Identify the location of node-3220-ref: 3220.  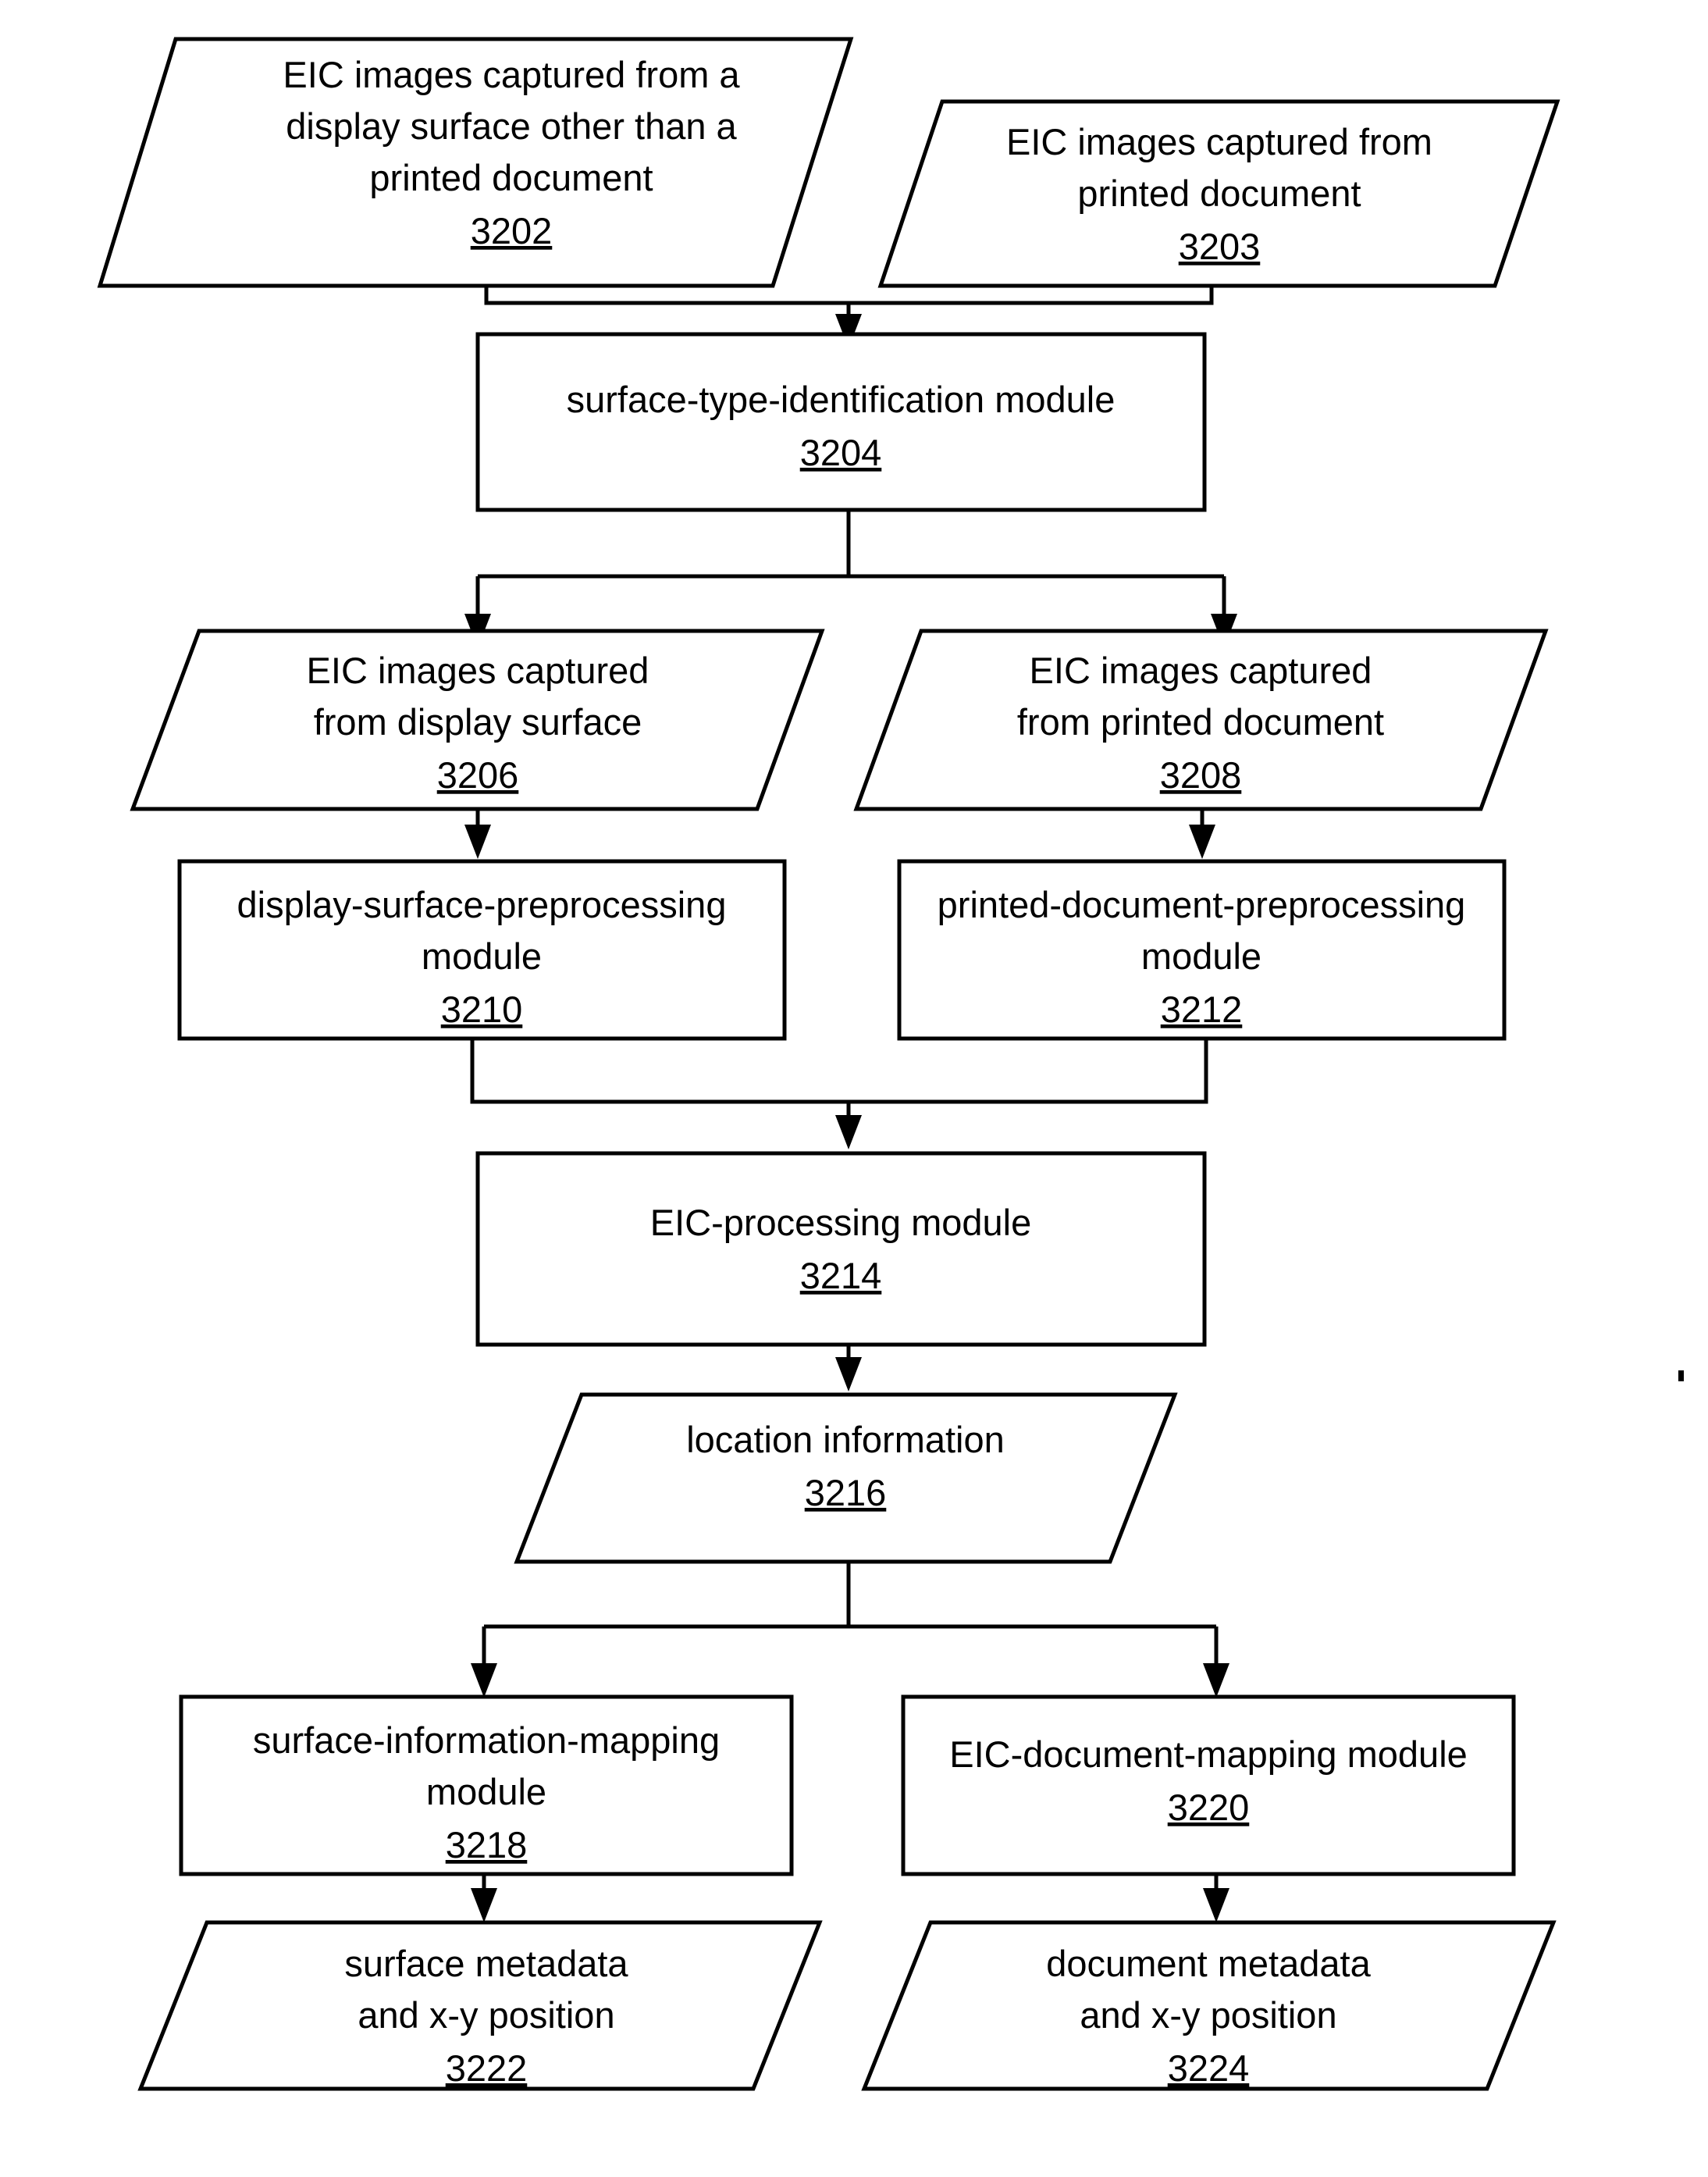
(1209, 1807).